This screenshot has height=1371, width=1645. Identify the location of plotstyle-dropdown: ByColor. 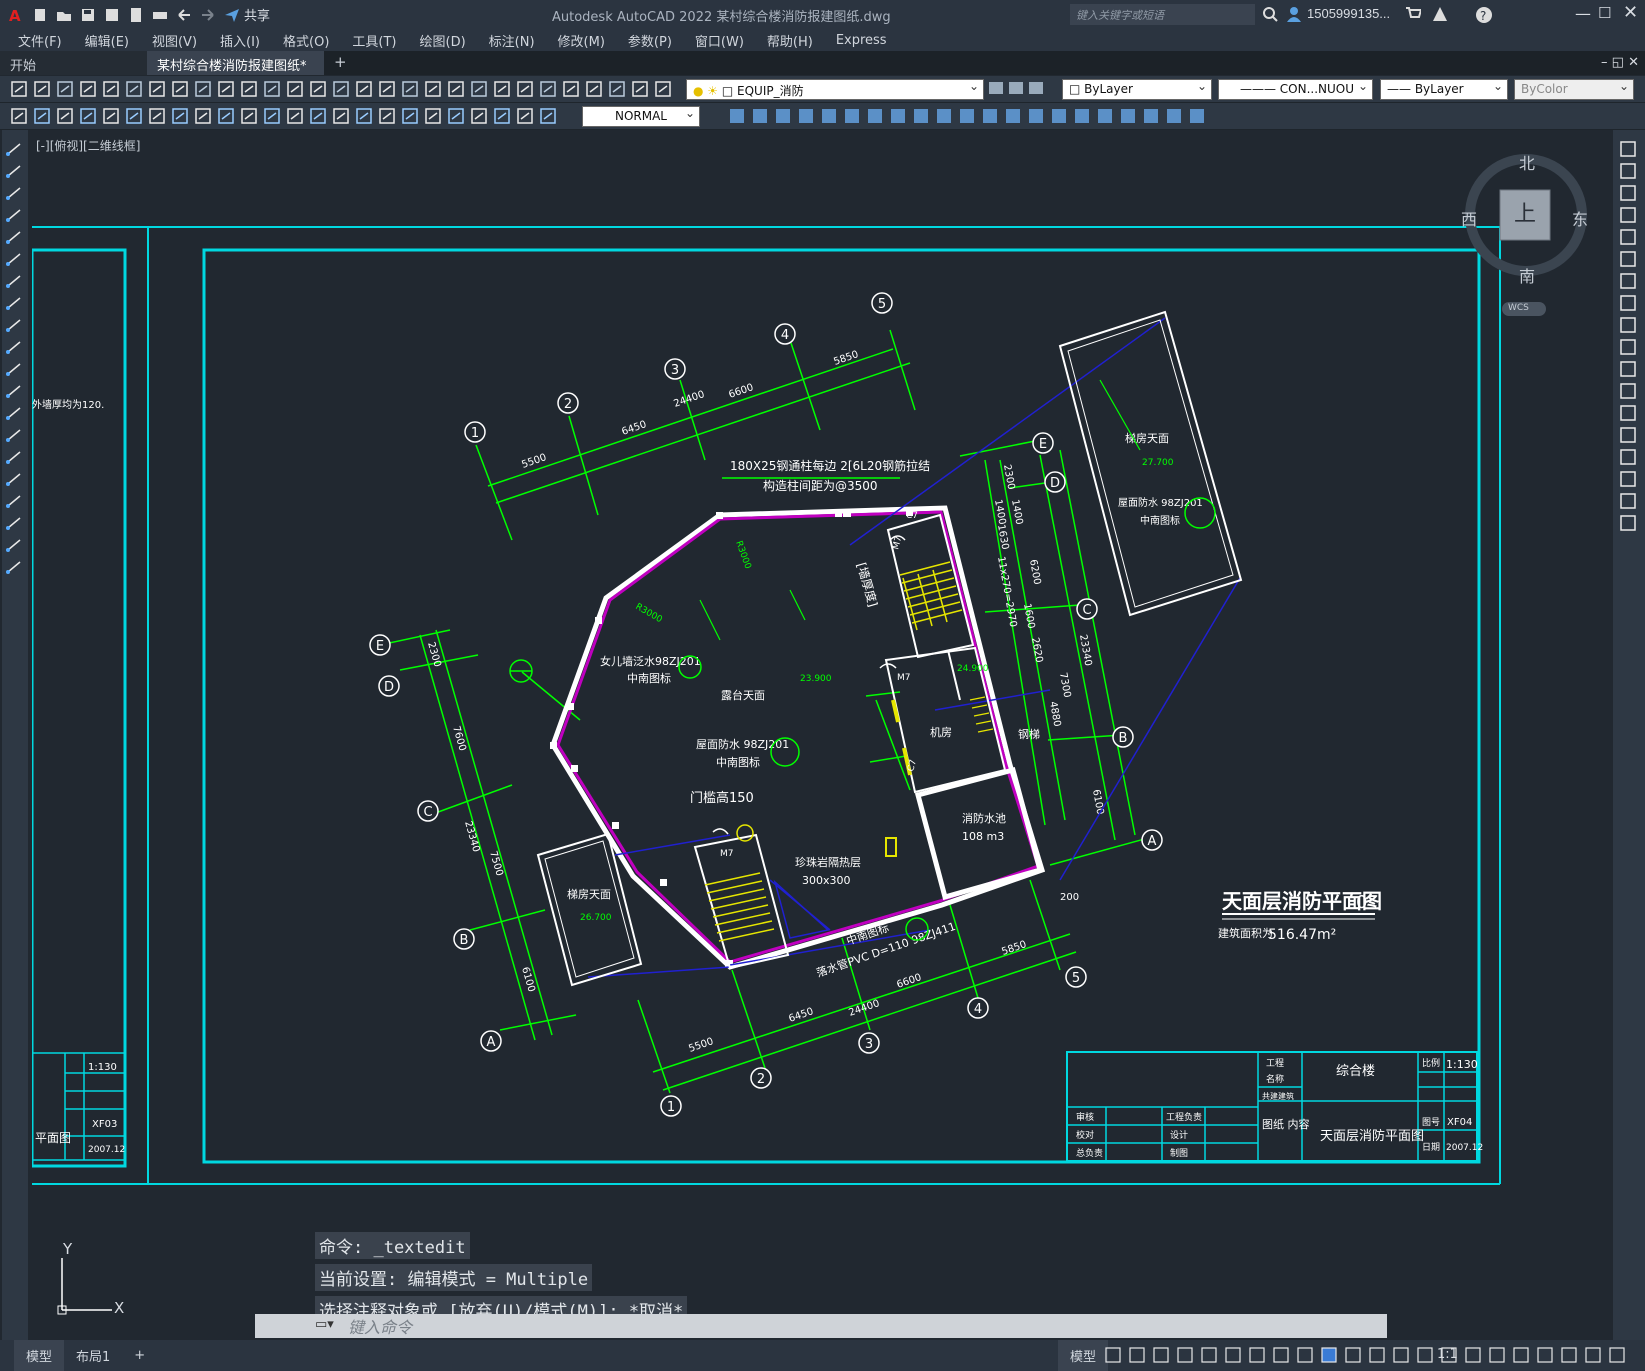
(1574, 89).